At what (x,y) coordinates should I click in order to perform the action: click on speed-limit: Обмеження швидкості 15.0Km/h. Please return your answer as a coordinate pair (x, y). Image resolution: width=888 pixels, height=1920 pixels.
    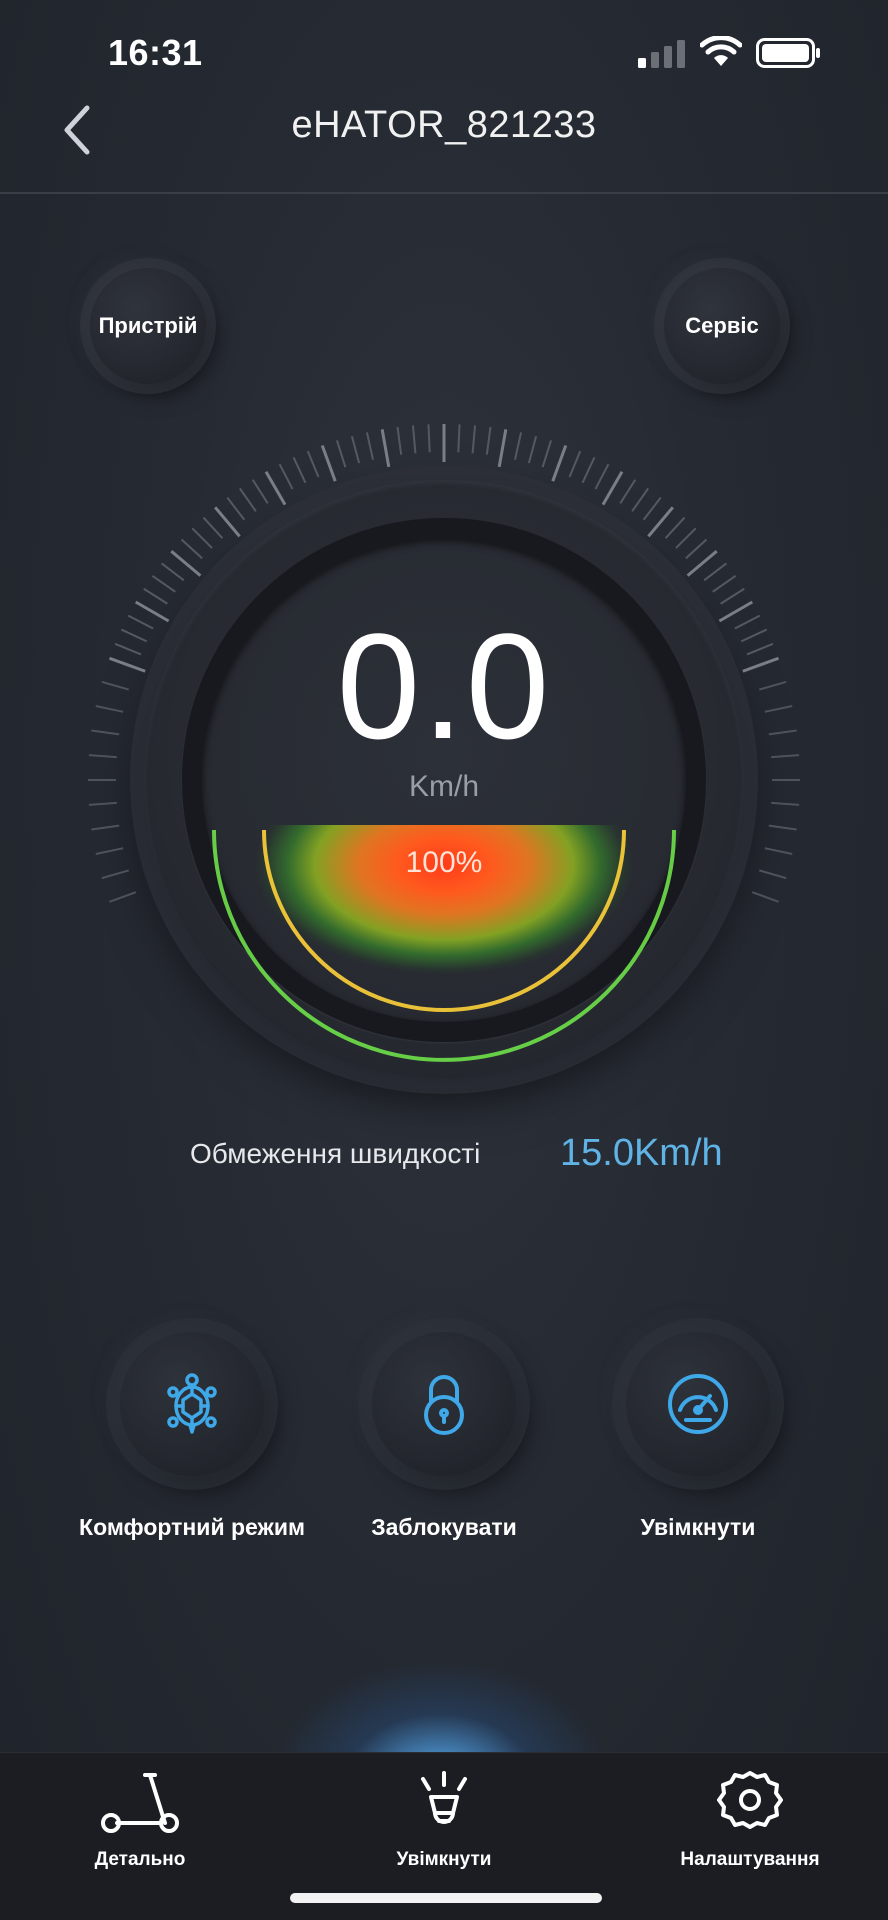
    Looking at the image, I should click on (444, 1157).